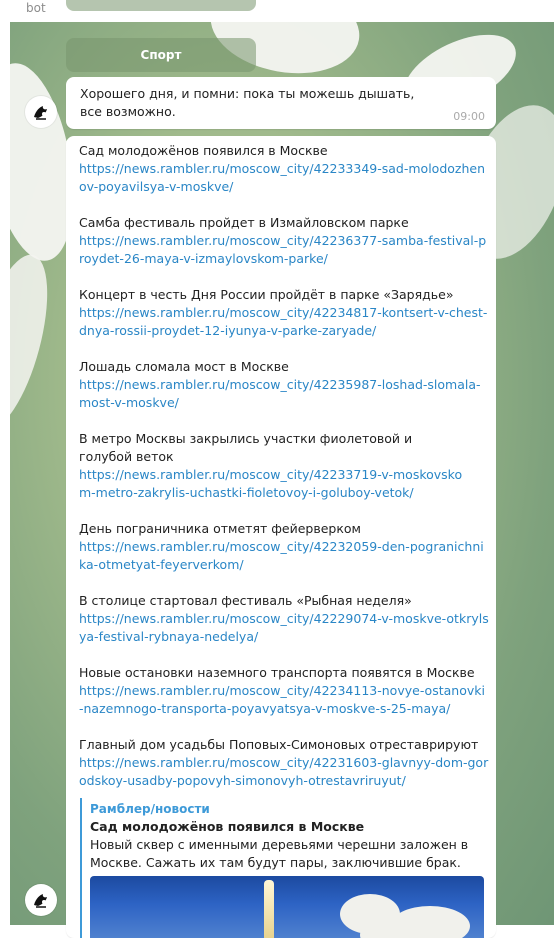 The width and height of the screenshot is (554, 938). What do you see at coordinates (36, 342) in the screenshot?
I see `background-petal` at bounding box center [36, 342].